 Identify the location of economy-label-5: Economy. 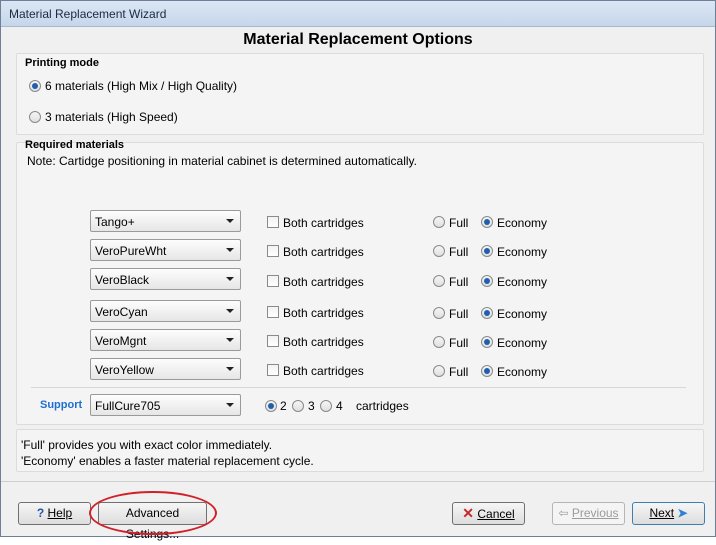
(522, 343).